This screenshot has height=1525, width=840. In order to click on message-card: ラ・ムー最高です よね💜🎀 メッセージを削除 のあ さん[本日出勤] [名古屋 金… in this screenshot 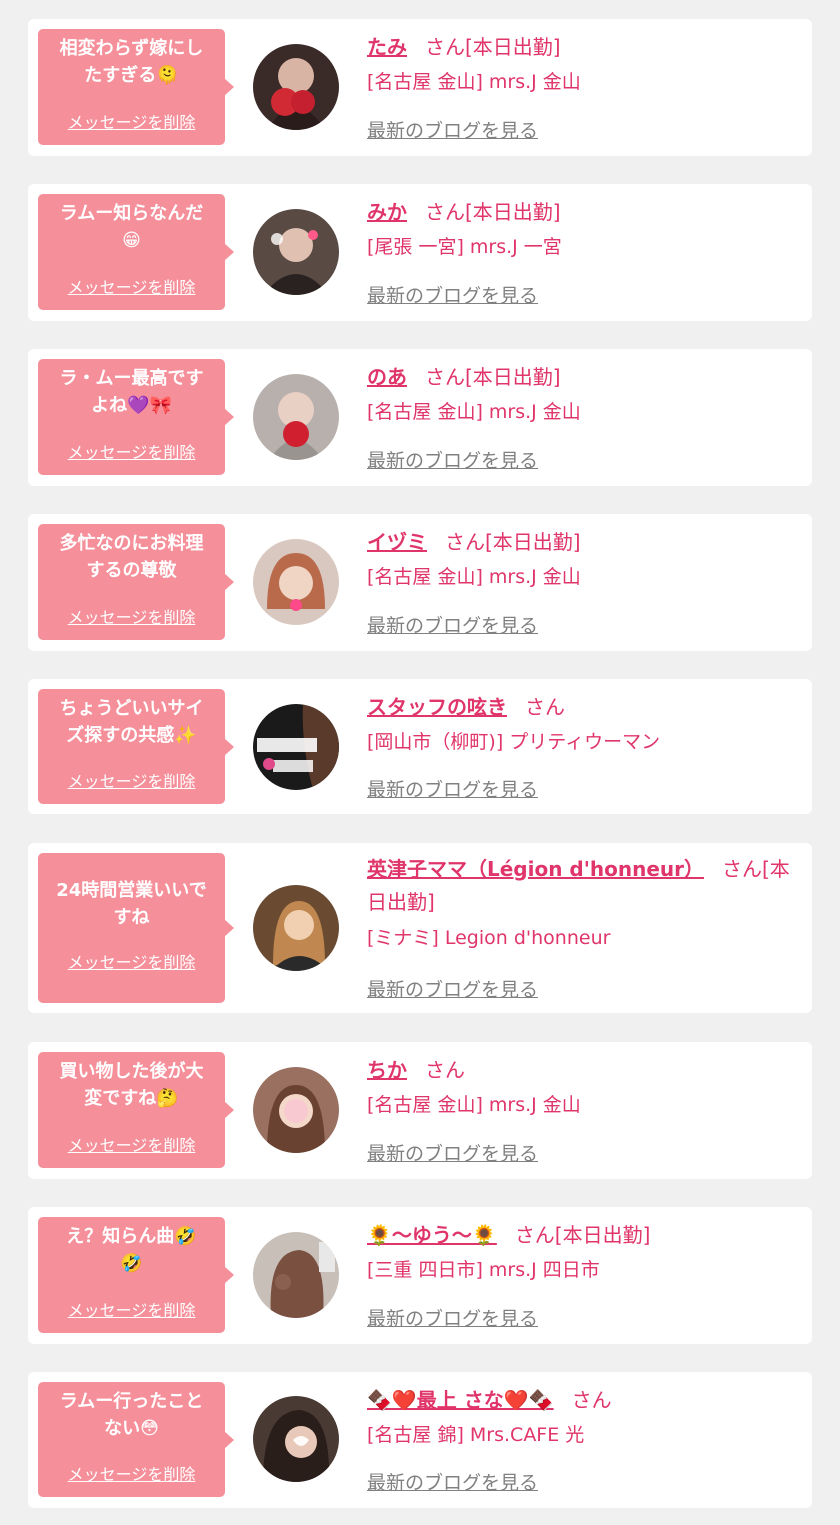, I will do `click(420, 417)`.